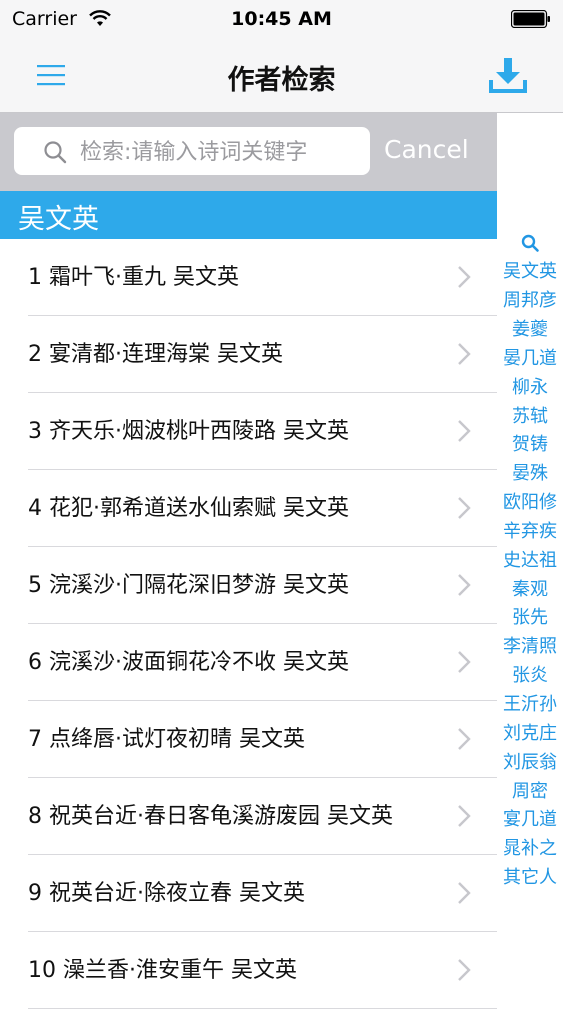  I want to click on table-row: 4 花犯·郭希道送水仙索赋 吴文英, so click(248, 508).